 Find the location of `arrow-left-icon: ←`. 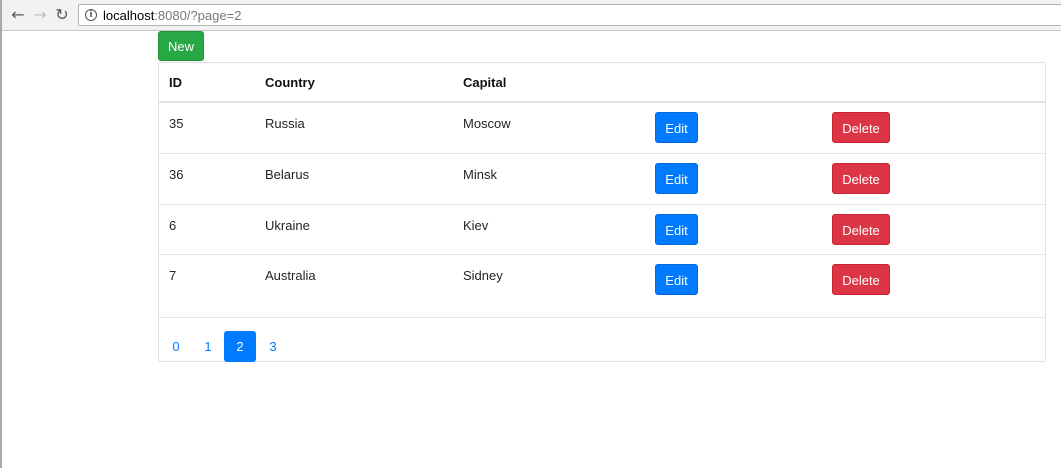

arrow-left-icon: ← is located at coordinates (18, 15).